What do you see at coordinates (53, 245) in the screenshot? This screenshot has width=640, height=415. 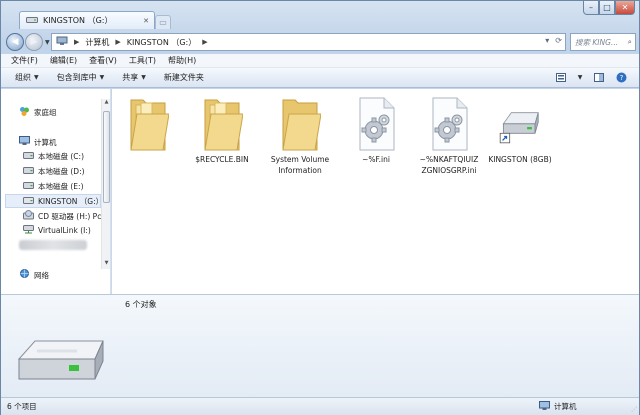 I see `redacted-item` at bounding box center [53, 245].